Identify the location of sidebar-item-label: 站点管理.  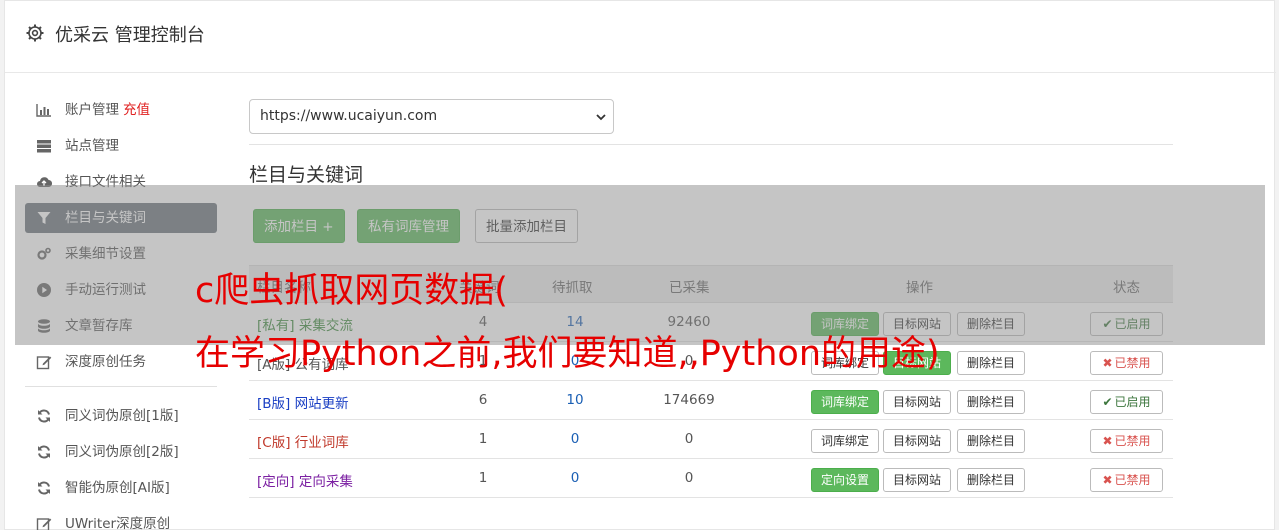
(92, 146).